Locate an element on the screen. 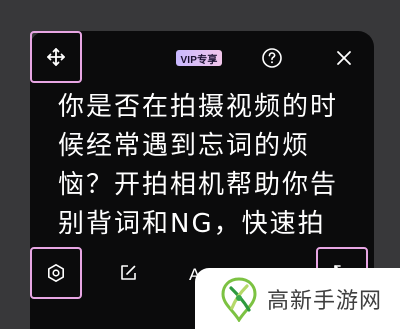  site-logo-icon is located at coordinates (239, 299).